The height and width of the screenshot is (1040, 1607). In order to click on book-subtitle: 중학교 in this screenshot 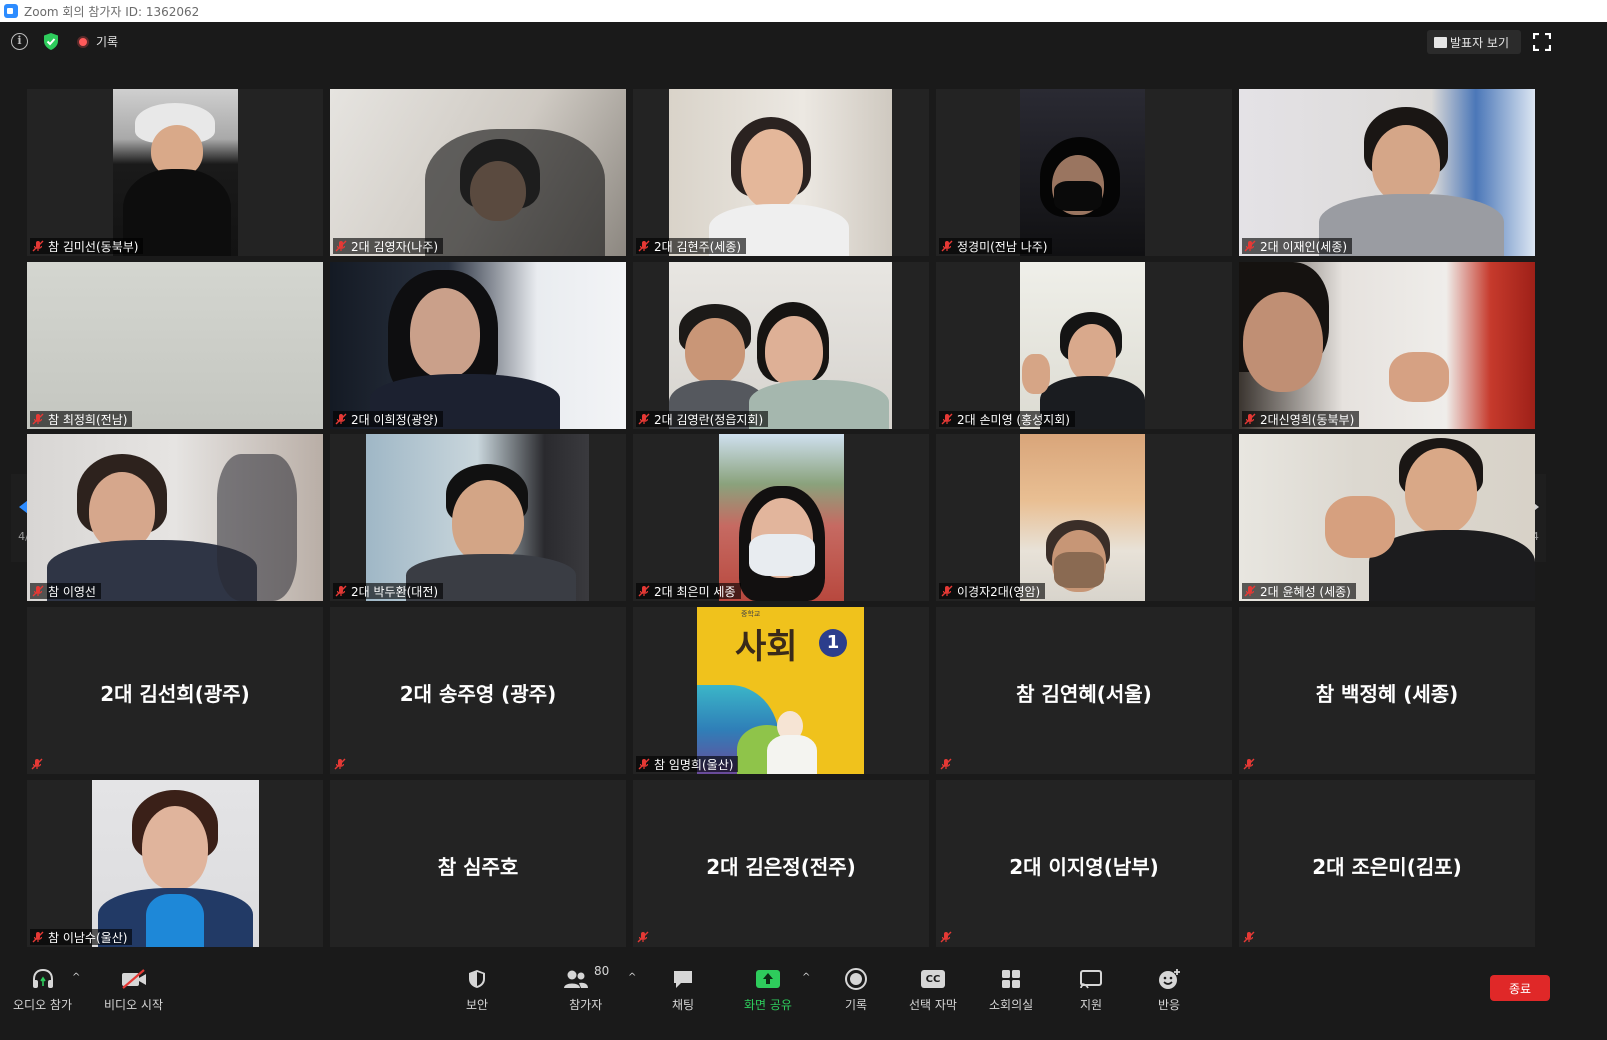, I will do `click(751, 614)`.